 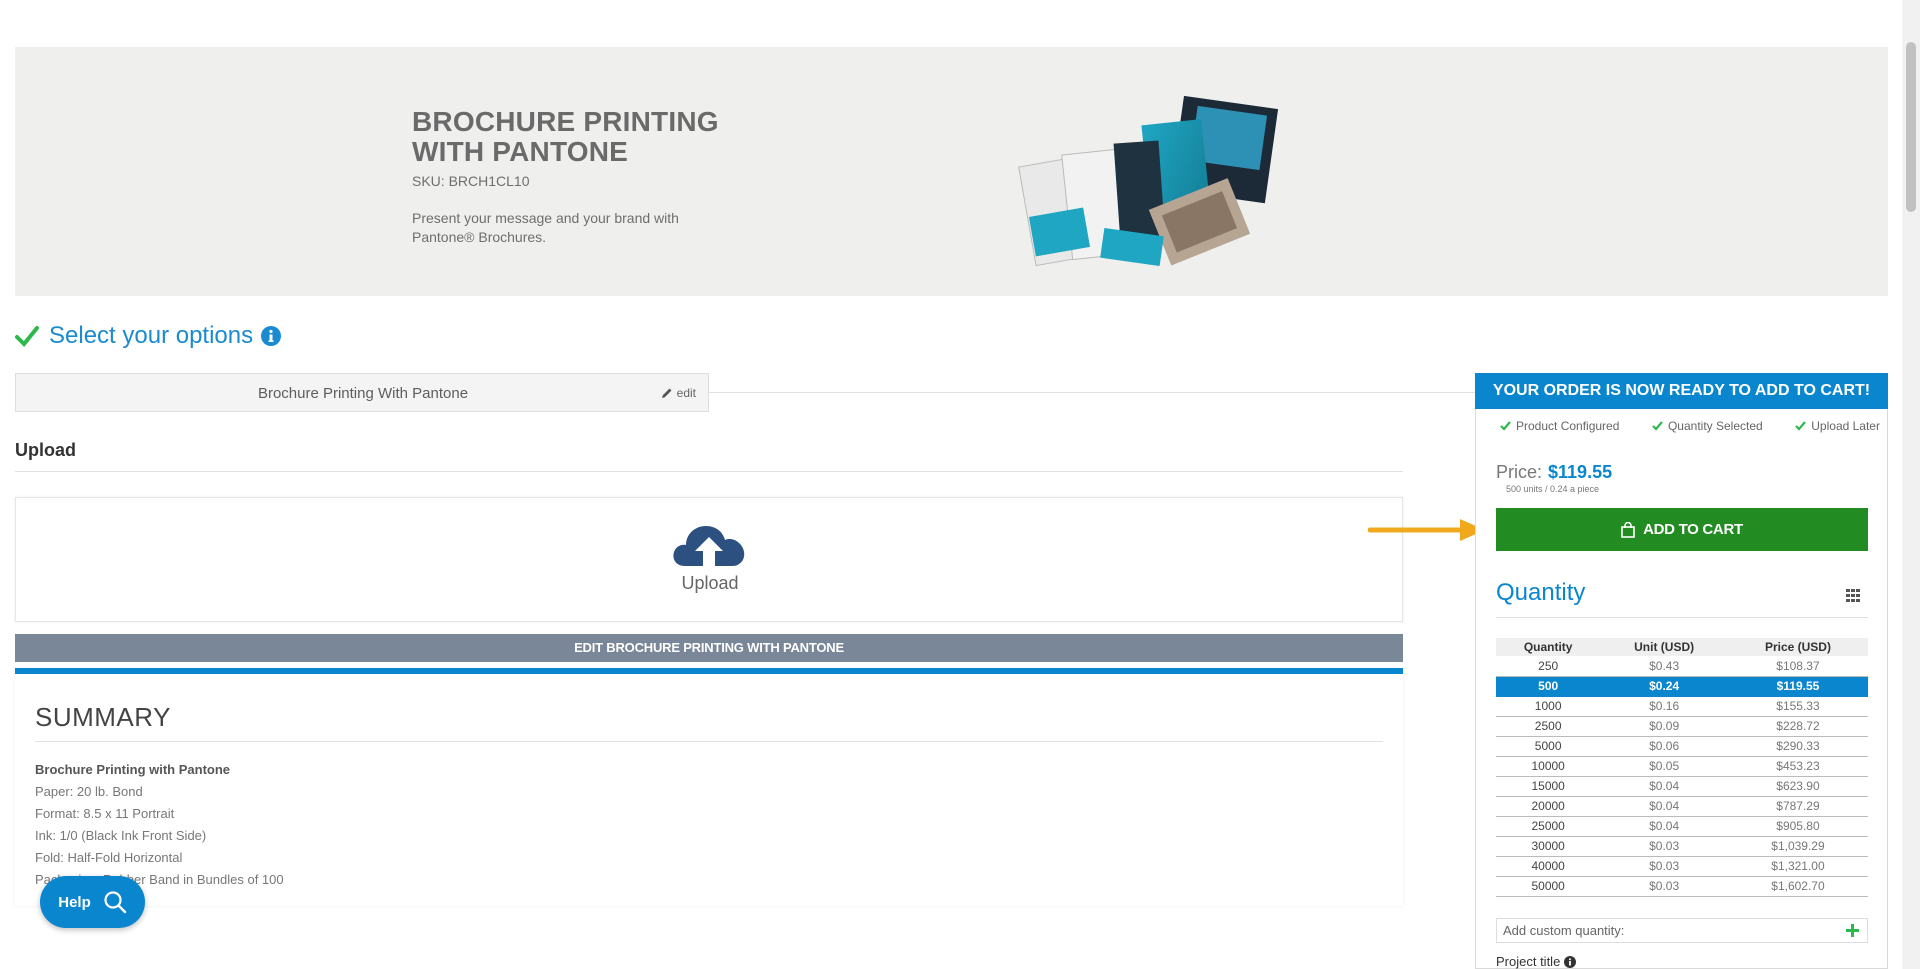 What do you see at coordinates (1548, 726) in the screenshot?
I see `quantity-cell: 2500` at bounding box center [1548, 726].